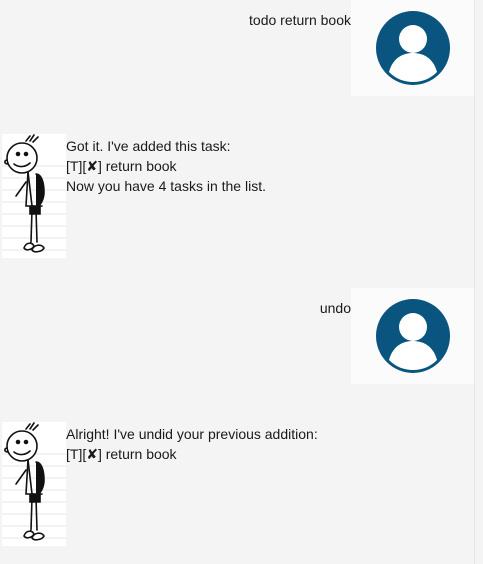 This screenshot has width=483, height=564. Describe the element at coordinates (166, 186) in the screenshot. I see `bot-message-line: Now you have 4 tasks in the list.` at that location.